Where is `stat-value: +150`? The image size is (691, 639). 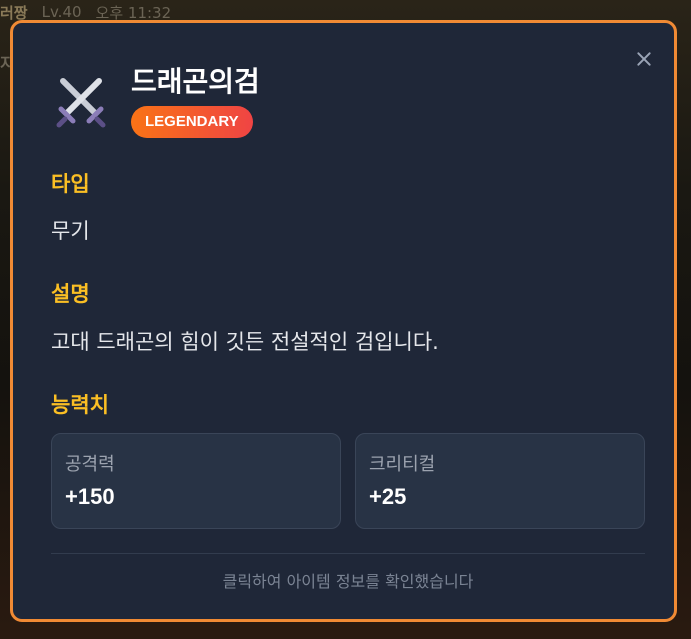 stat-value: +150 is located at coordinates (90, 496).